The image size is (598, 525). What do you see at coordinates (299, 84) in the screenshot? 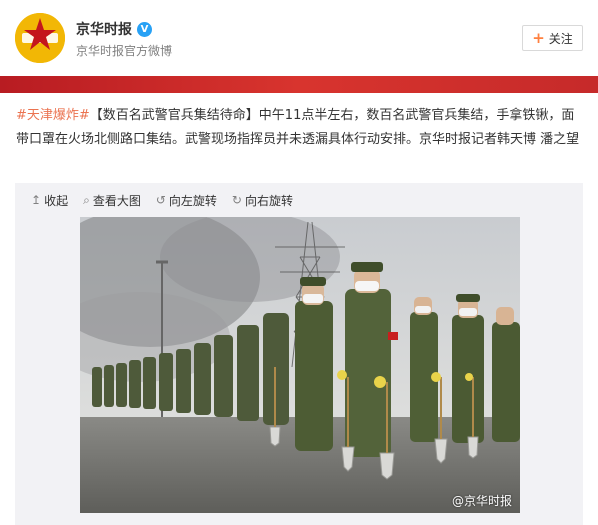
I see `header-stripe` at bounding box center [299, 84].